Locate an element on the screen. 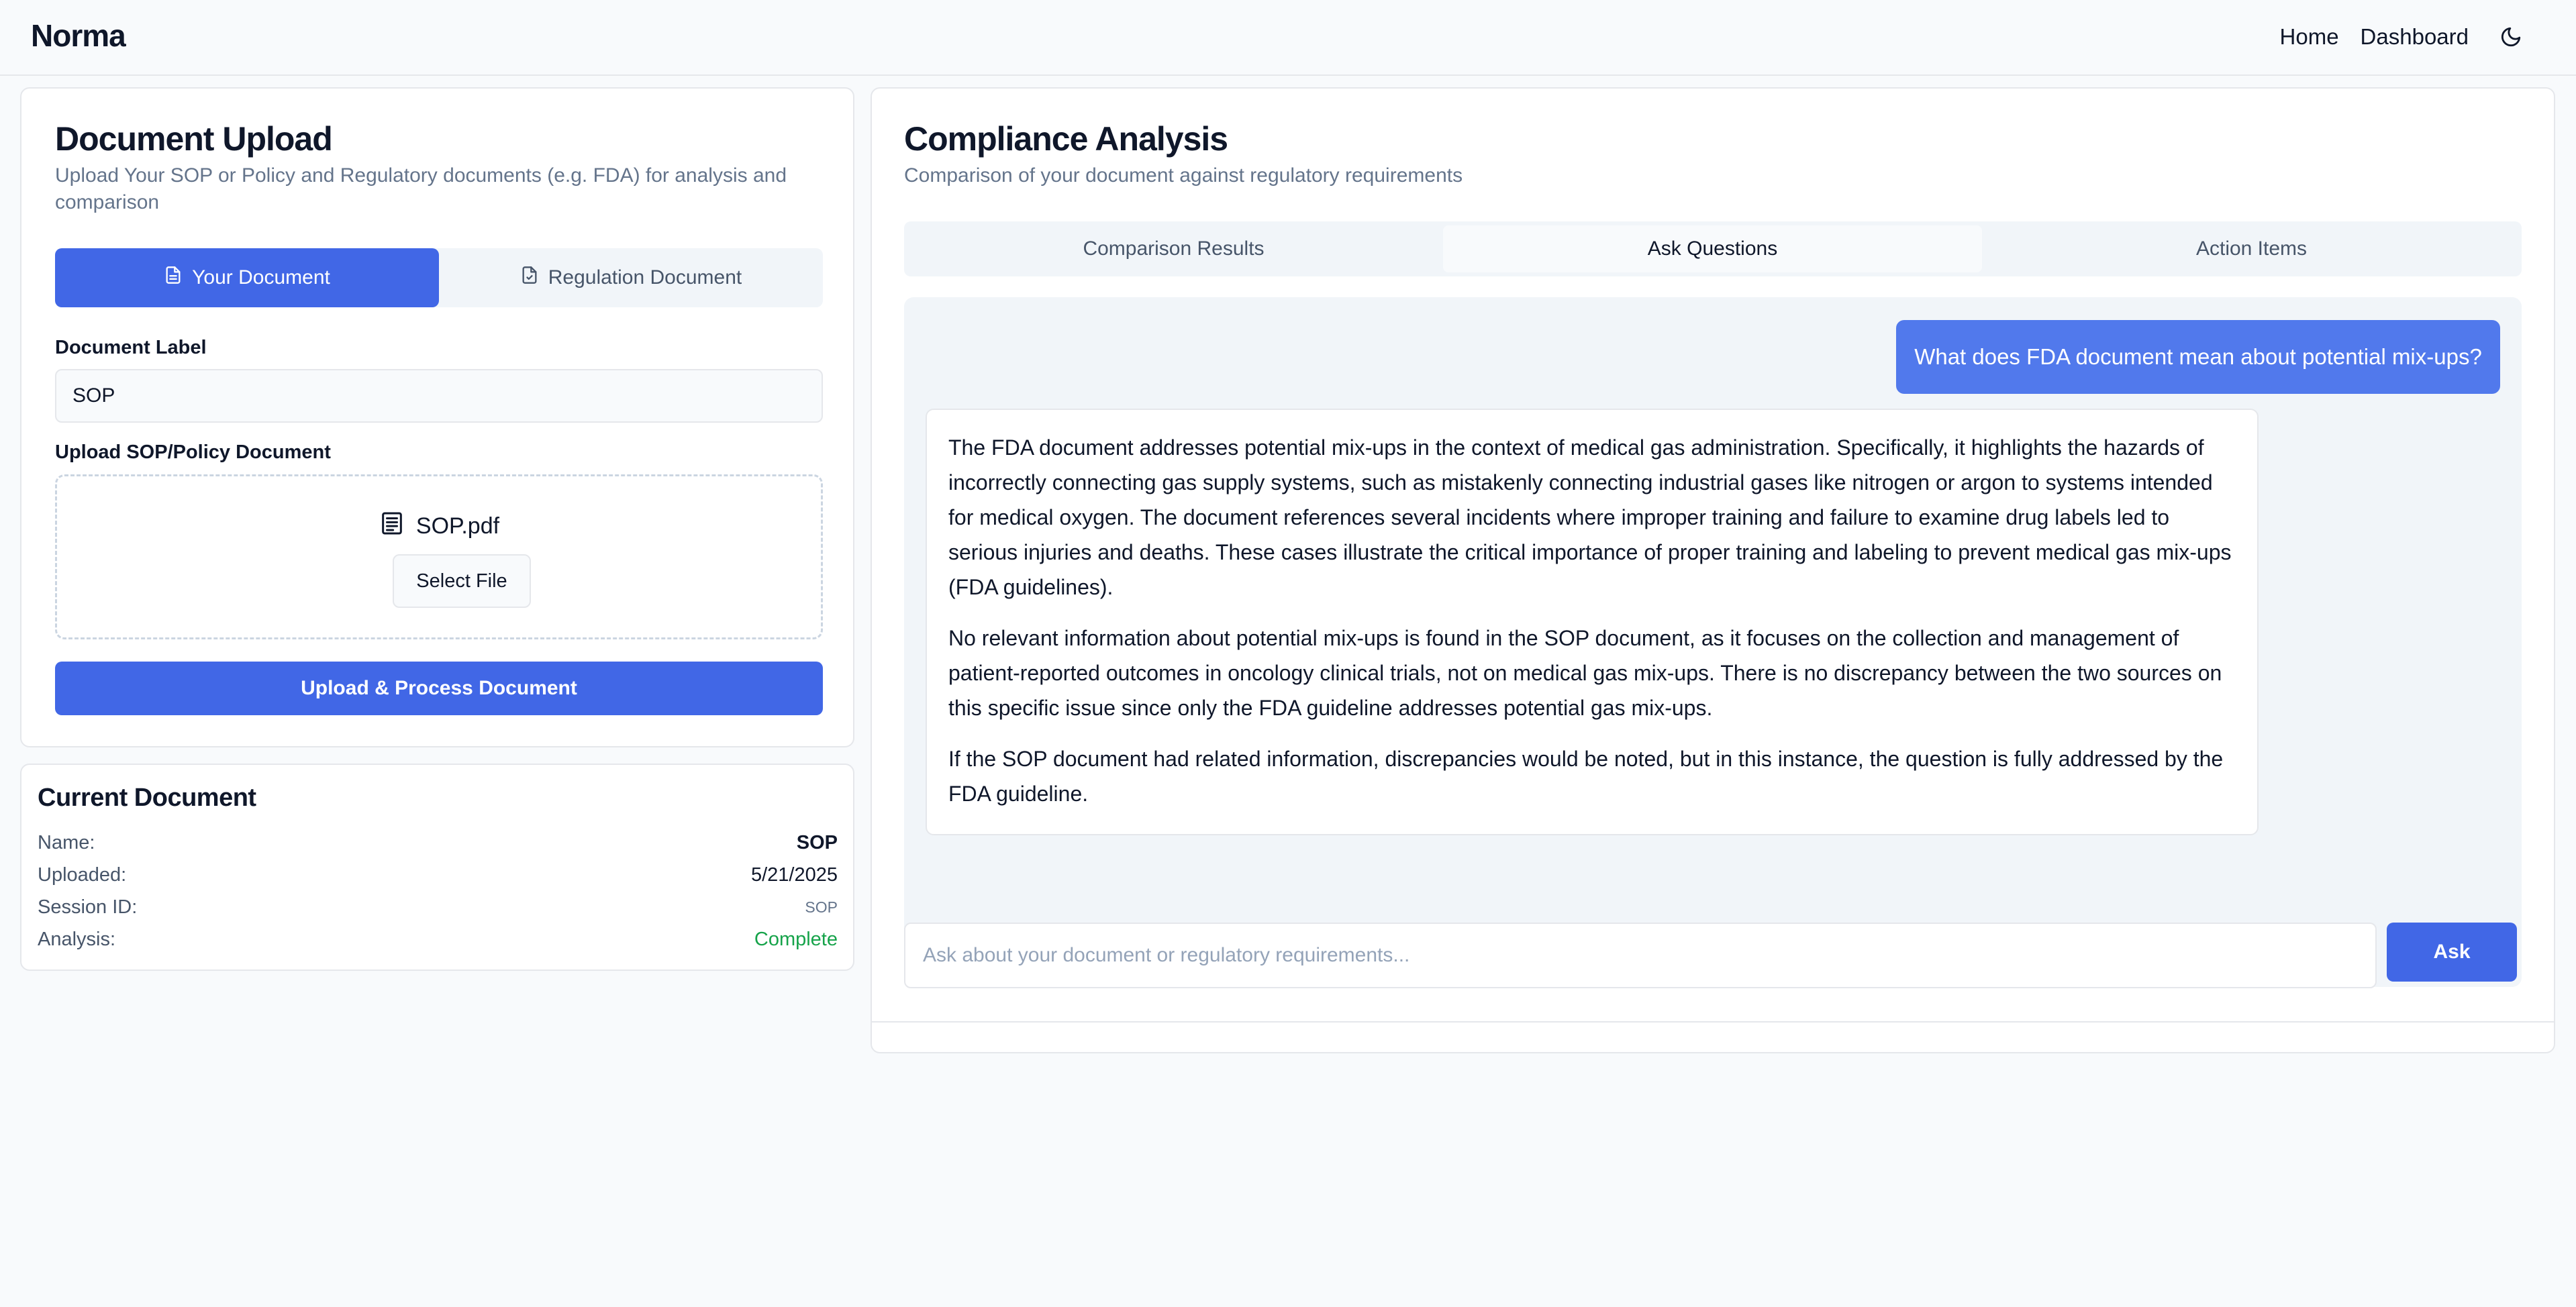 The image size is (2576, 1307). selected-file-name: SOP.pdf is located at coordinates (457, 526).